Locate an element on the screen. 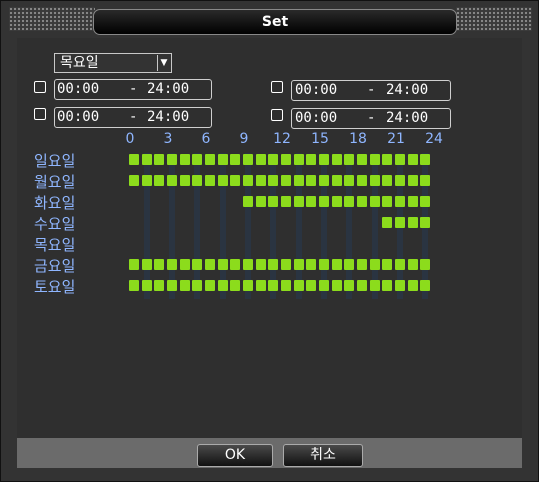  period-1-time-field: 00:00 - 24:00 is located at coordinates (133, 89).